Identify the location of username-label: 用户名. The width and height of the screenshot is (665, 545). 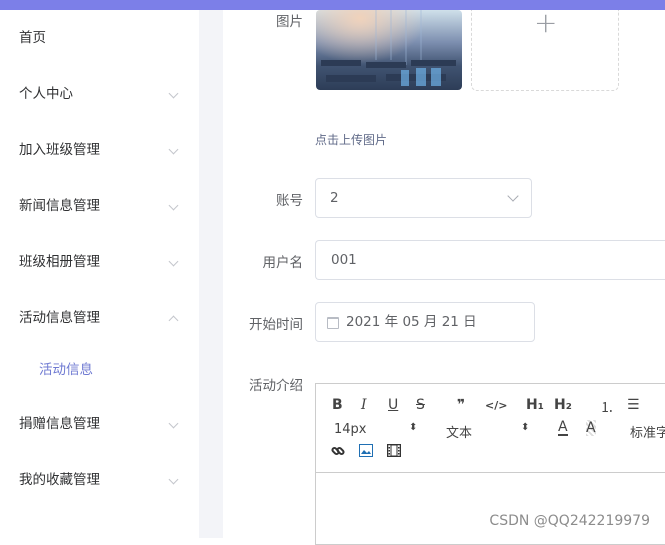
(283, 263).